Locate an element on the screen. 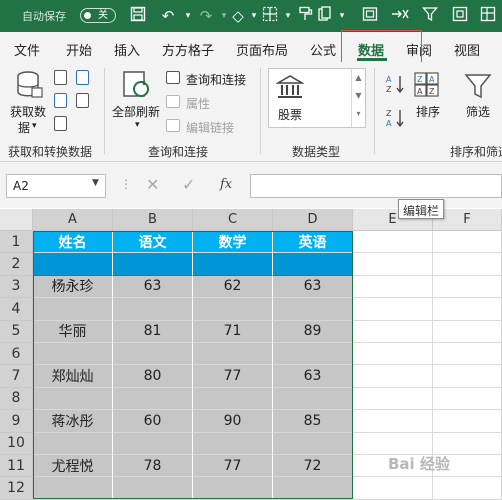 The width and height of the screenshot is (502, 500). column-header-a: A is located at coordinates (73, 220).